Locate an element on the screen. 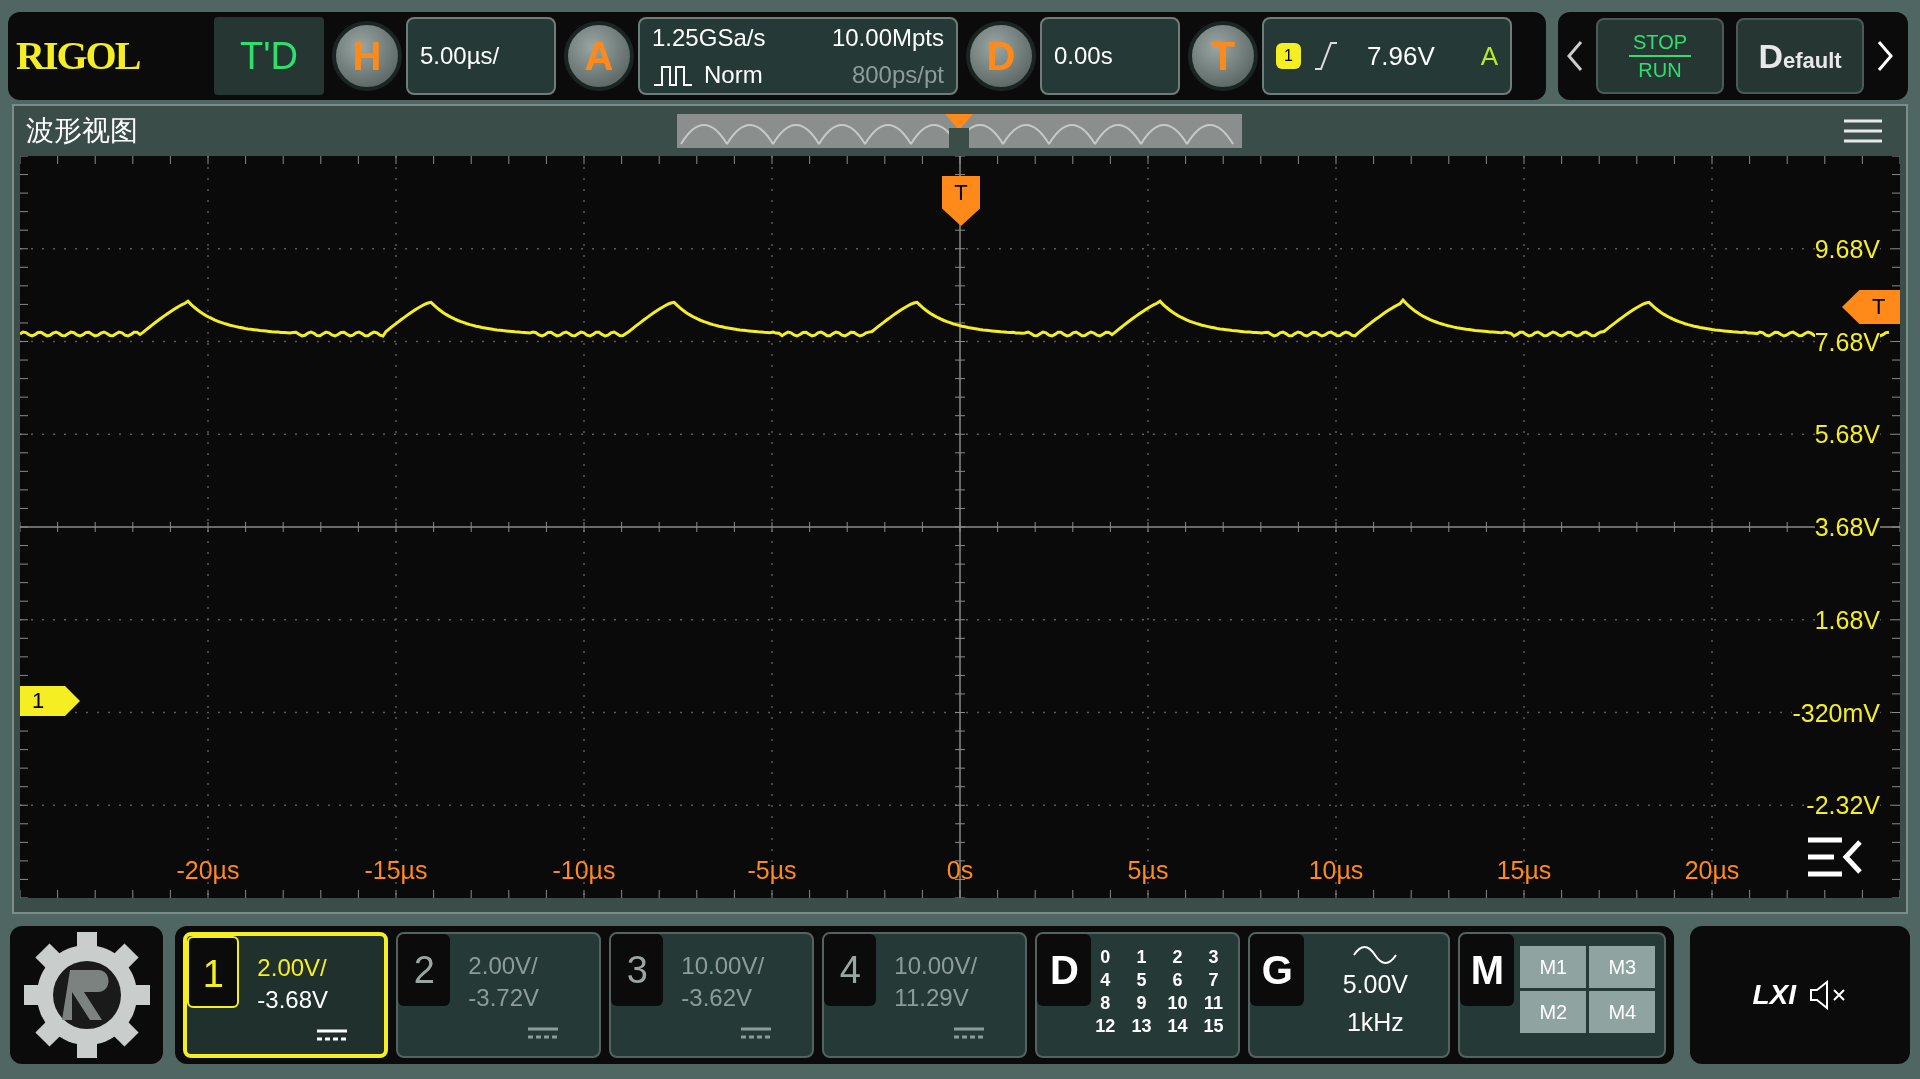 The width and height of the screenshot is (1920, 1079). memory-depth: 10.00Mpts is located at coordinates (887, 37).